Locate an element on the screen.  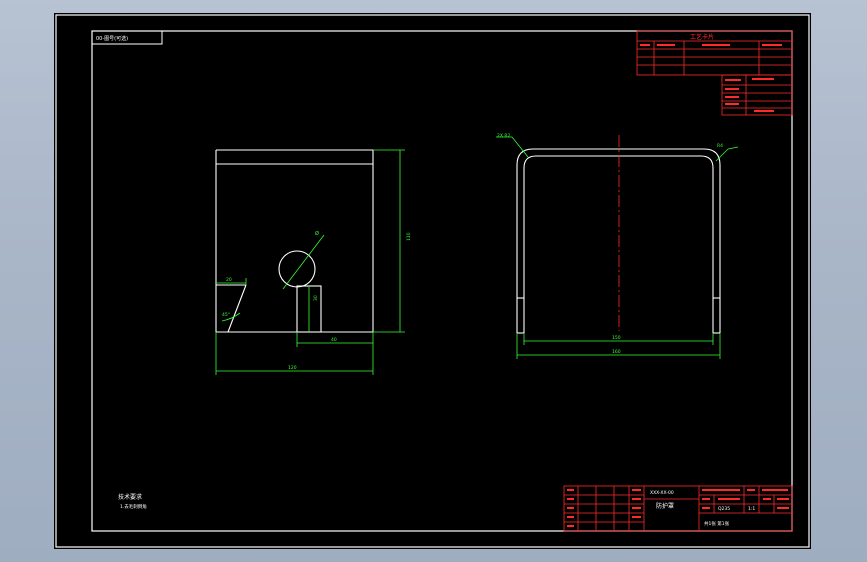
radius-left-label: 2X R2 is located at coordinates (504, 136).